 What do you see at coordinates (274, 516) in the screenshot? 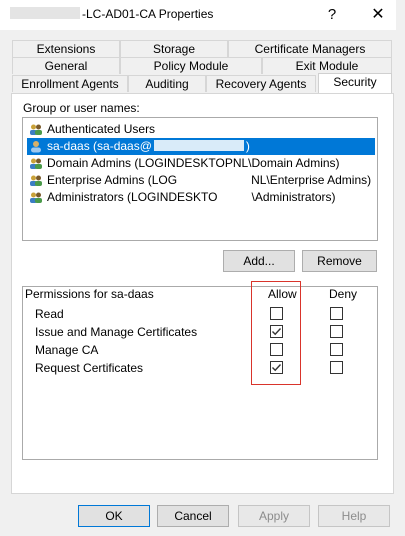
I see `apply-button: Apply` at bounding box center [274, 516].